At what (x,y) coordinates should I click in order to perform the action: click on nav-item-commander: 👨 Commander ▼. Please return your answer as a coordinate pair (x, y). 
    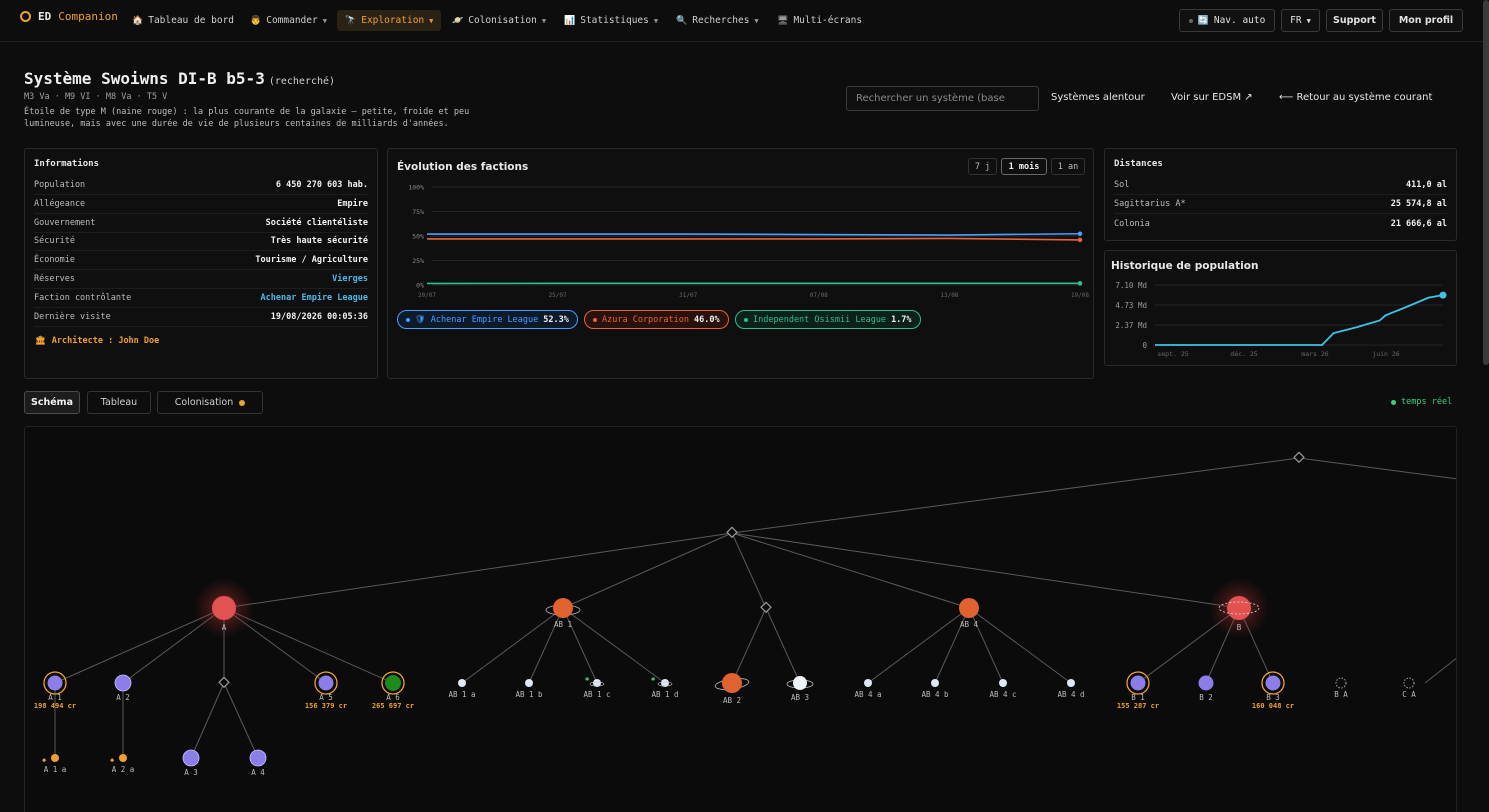
    Looking at the image, I should click on (288, 20).